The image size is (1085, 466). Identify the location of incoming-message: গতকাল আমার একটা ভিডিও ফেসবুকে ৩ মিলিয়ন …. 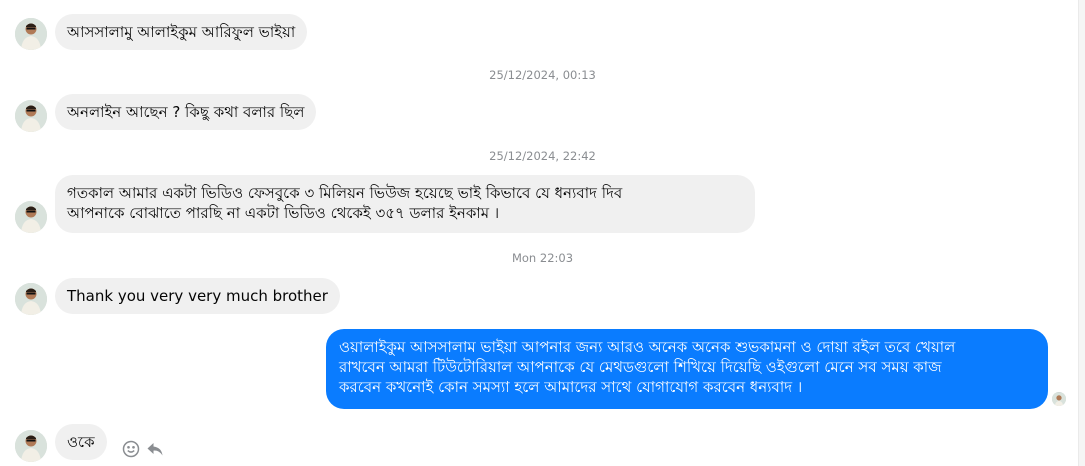
(405, 204).